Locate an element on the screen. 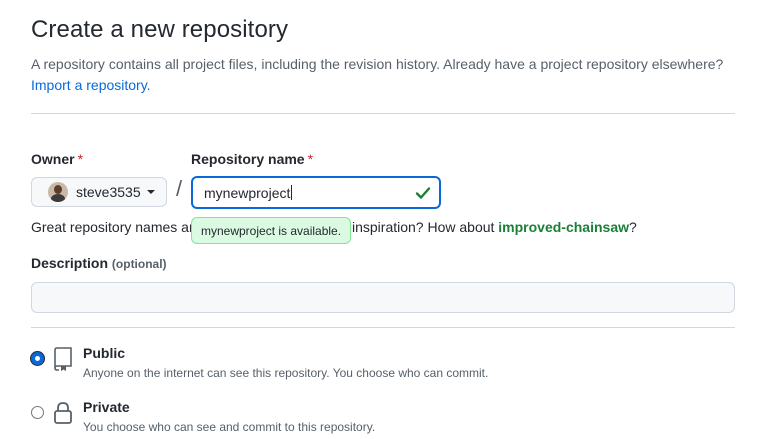 Image resolution: width=776 pixels, height=439 pixels. check-icon is located at coordinates (423, 193).